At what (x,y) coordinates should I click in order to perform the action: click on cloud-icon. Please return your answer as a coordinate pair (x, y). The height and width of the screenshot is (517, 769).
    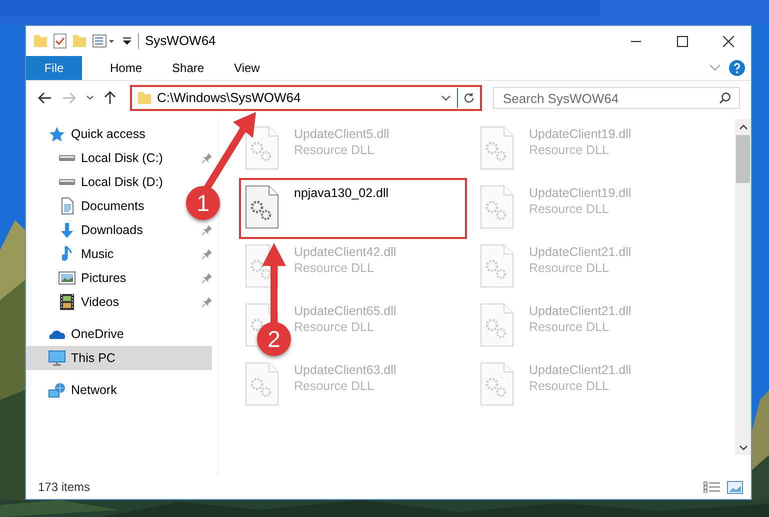
    Looking at the image, I should click on (57, 334).